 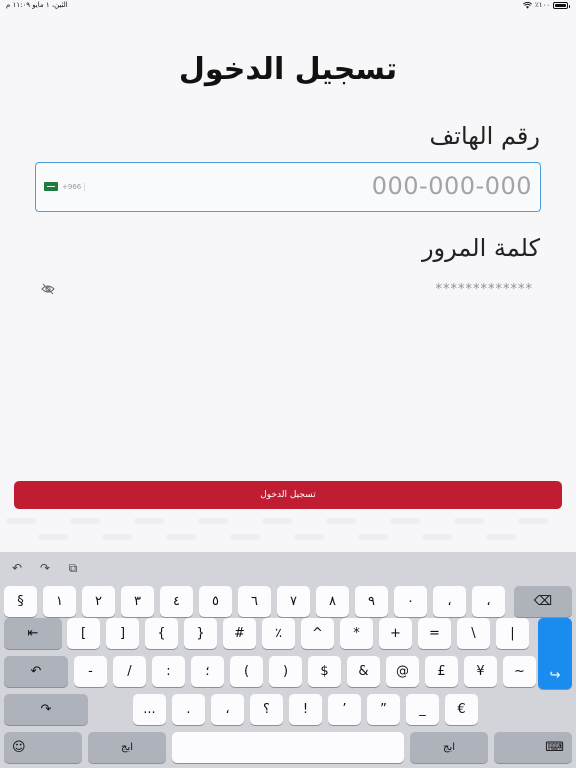 I want to click on key: ], so click(x=122, y=633).